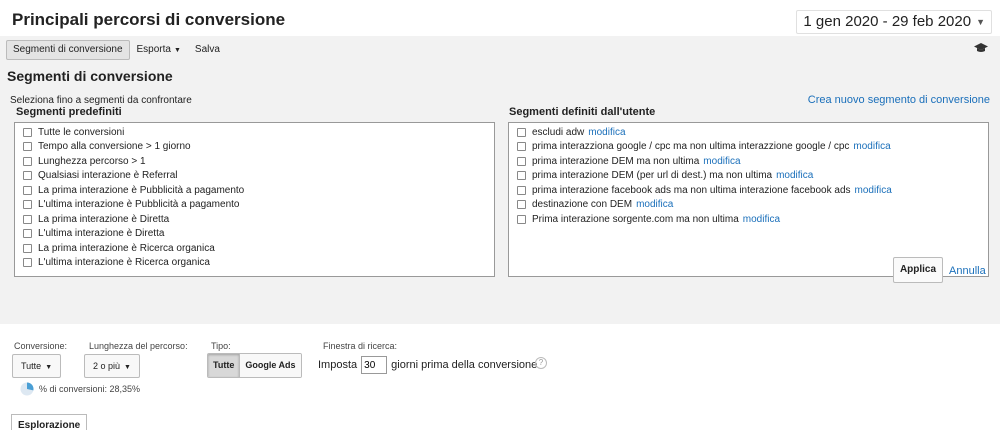 The image size is (1000, 430). Describe the element at coordinates (582, 112) in the screenshot. I see `user-segments-heading: Segmenti definiti dall'utente` at that location.